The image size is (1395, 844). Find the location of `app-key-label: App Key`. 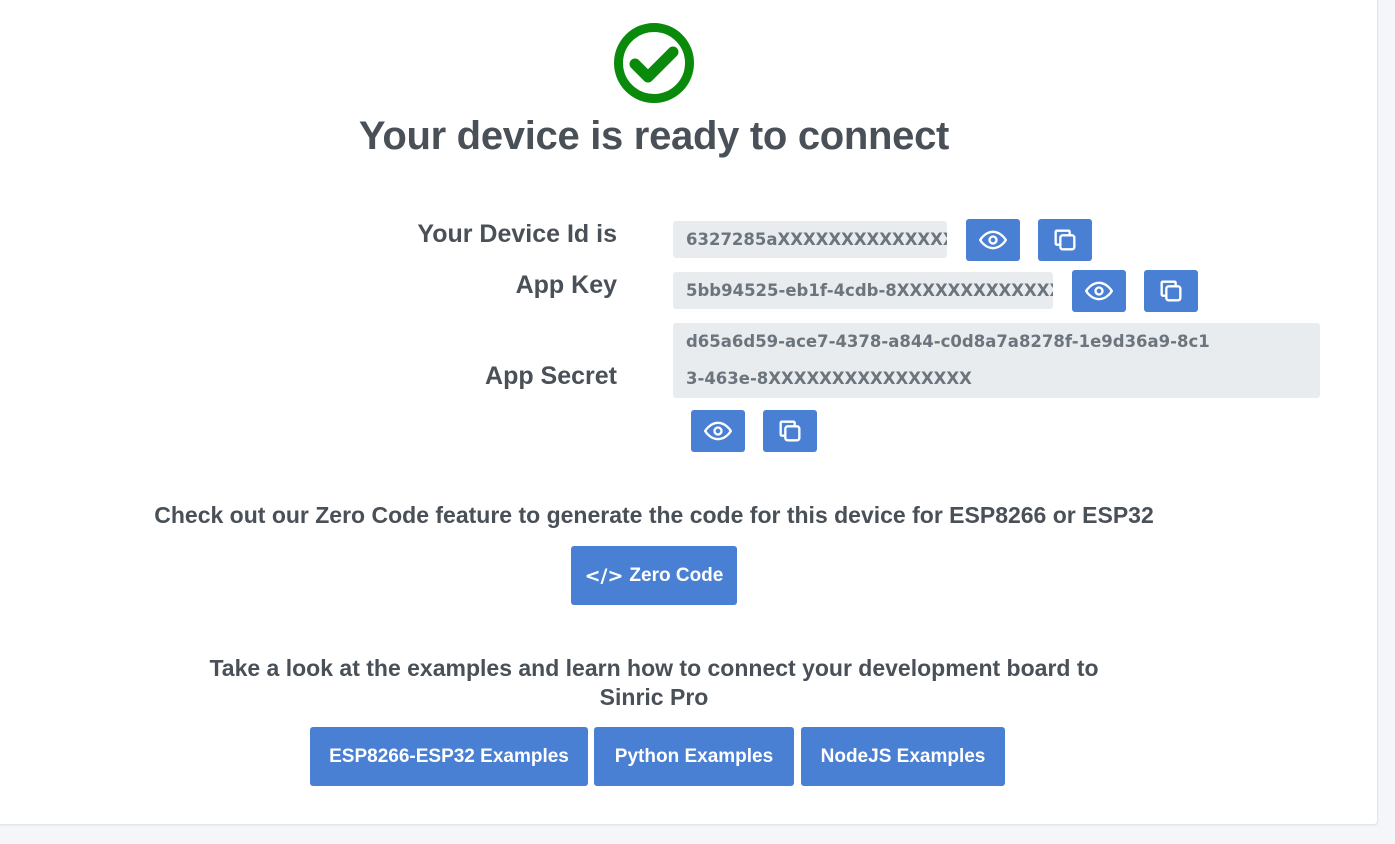

app-key-label: App Key is located at coordinates (566, 285).